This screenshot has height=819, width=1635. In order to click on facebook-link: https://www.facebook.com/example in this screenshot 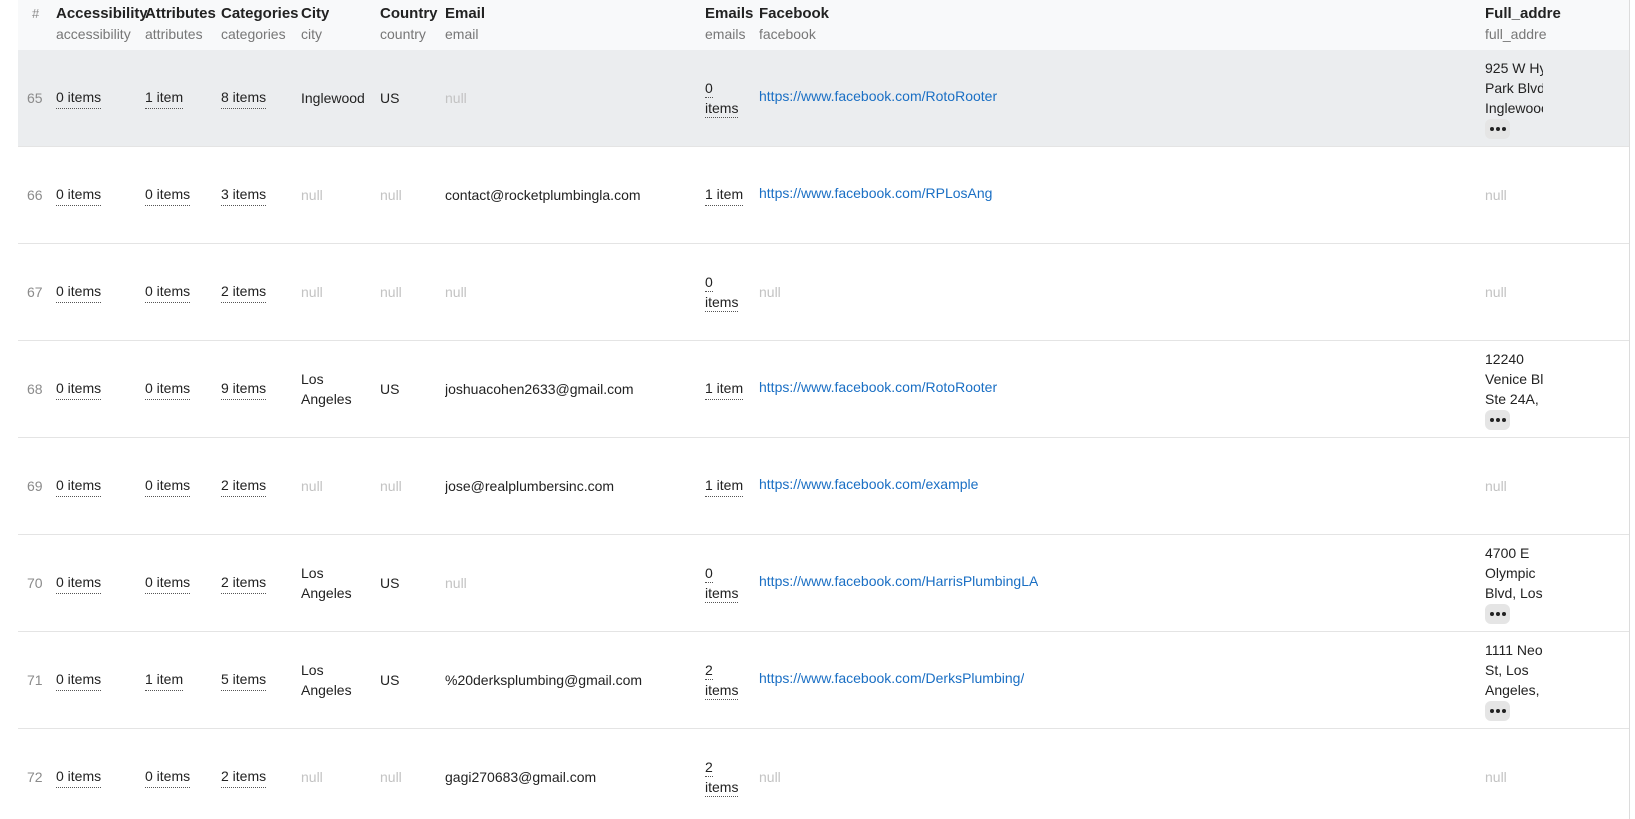, I will do `click(868, 484)`.